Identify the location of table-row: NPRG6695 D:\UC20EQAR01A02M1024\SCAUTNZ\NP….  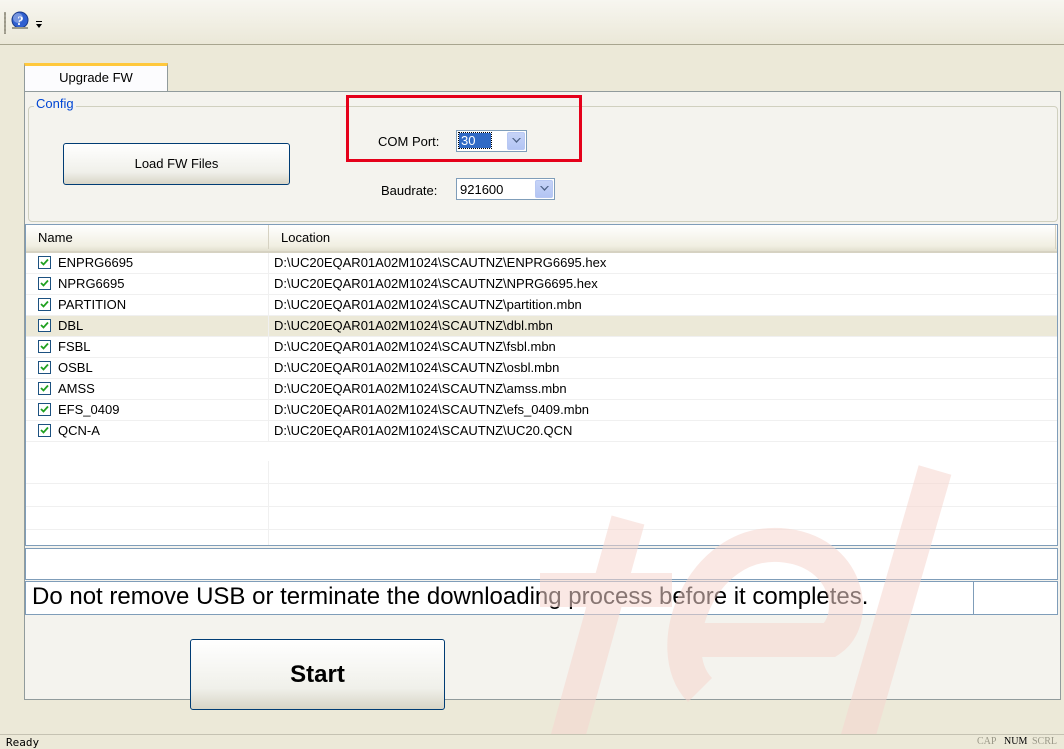
(541, 284).